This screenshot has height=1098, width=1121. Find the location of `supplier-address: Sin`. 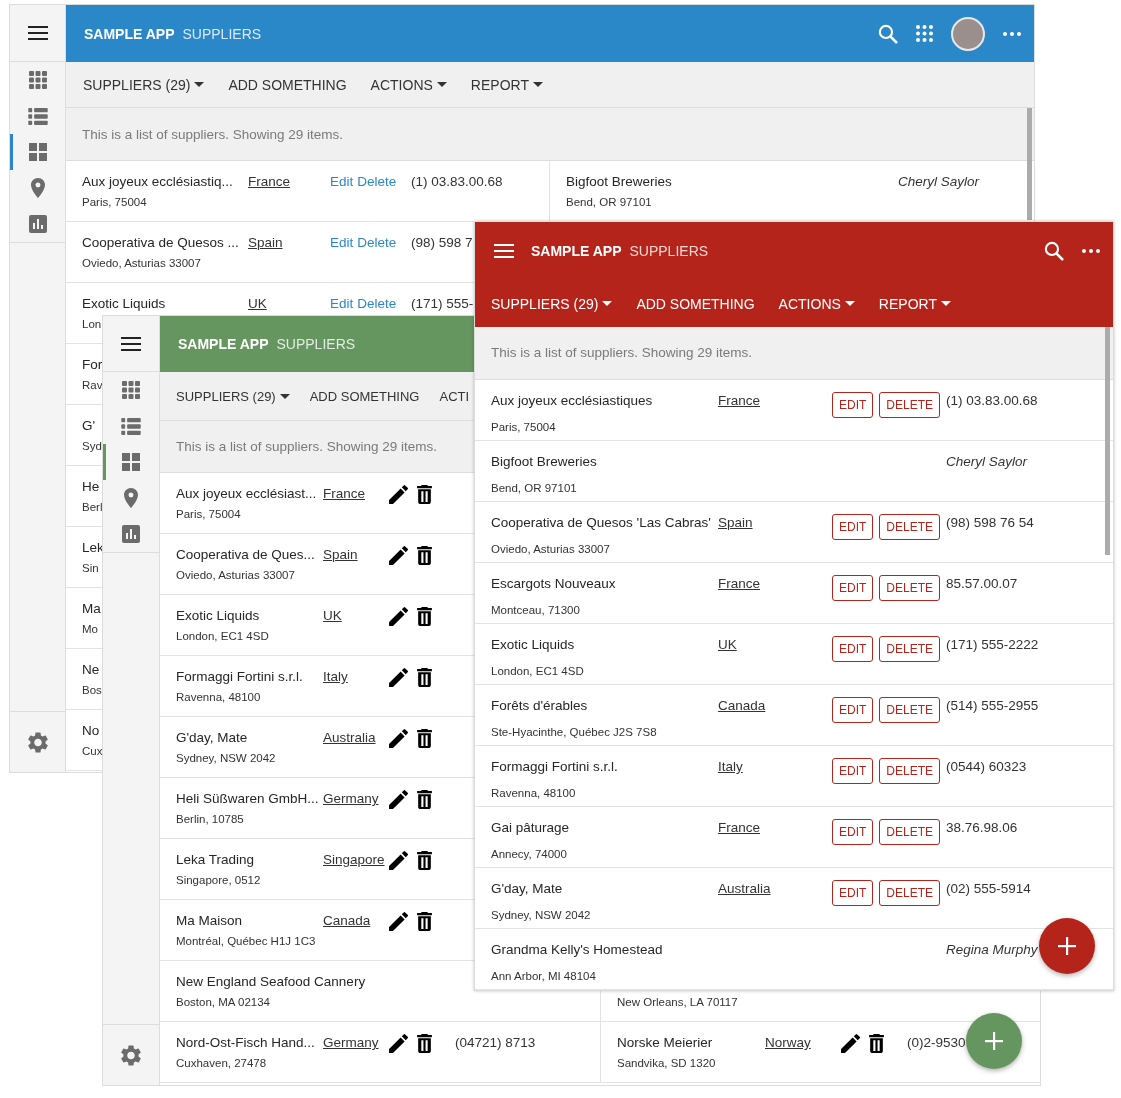

supplier-address: Sin is located at coordinates (90, 568).